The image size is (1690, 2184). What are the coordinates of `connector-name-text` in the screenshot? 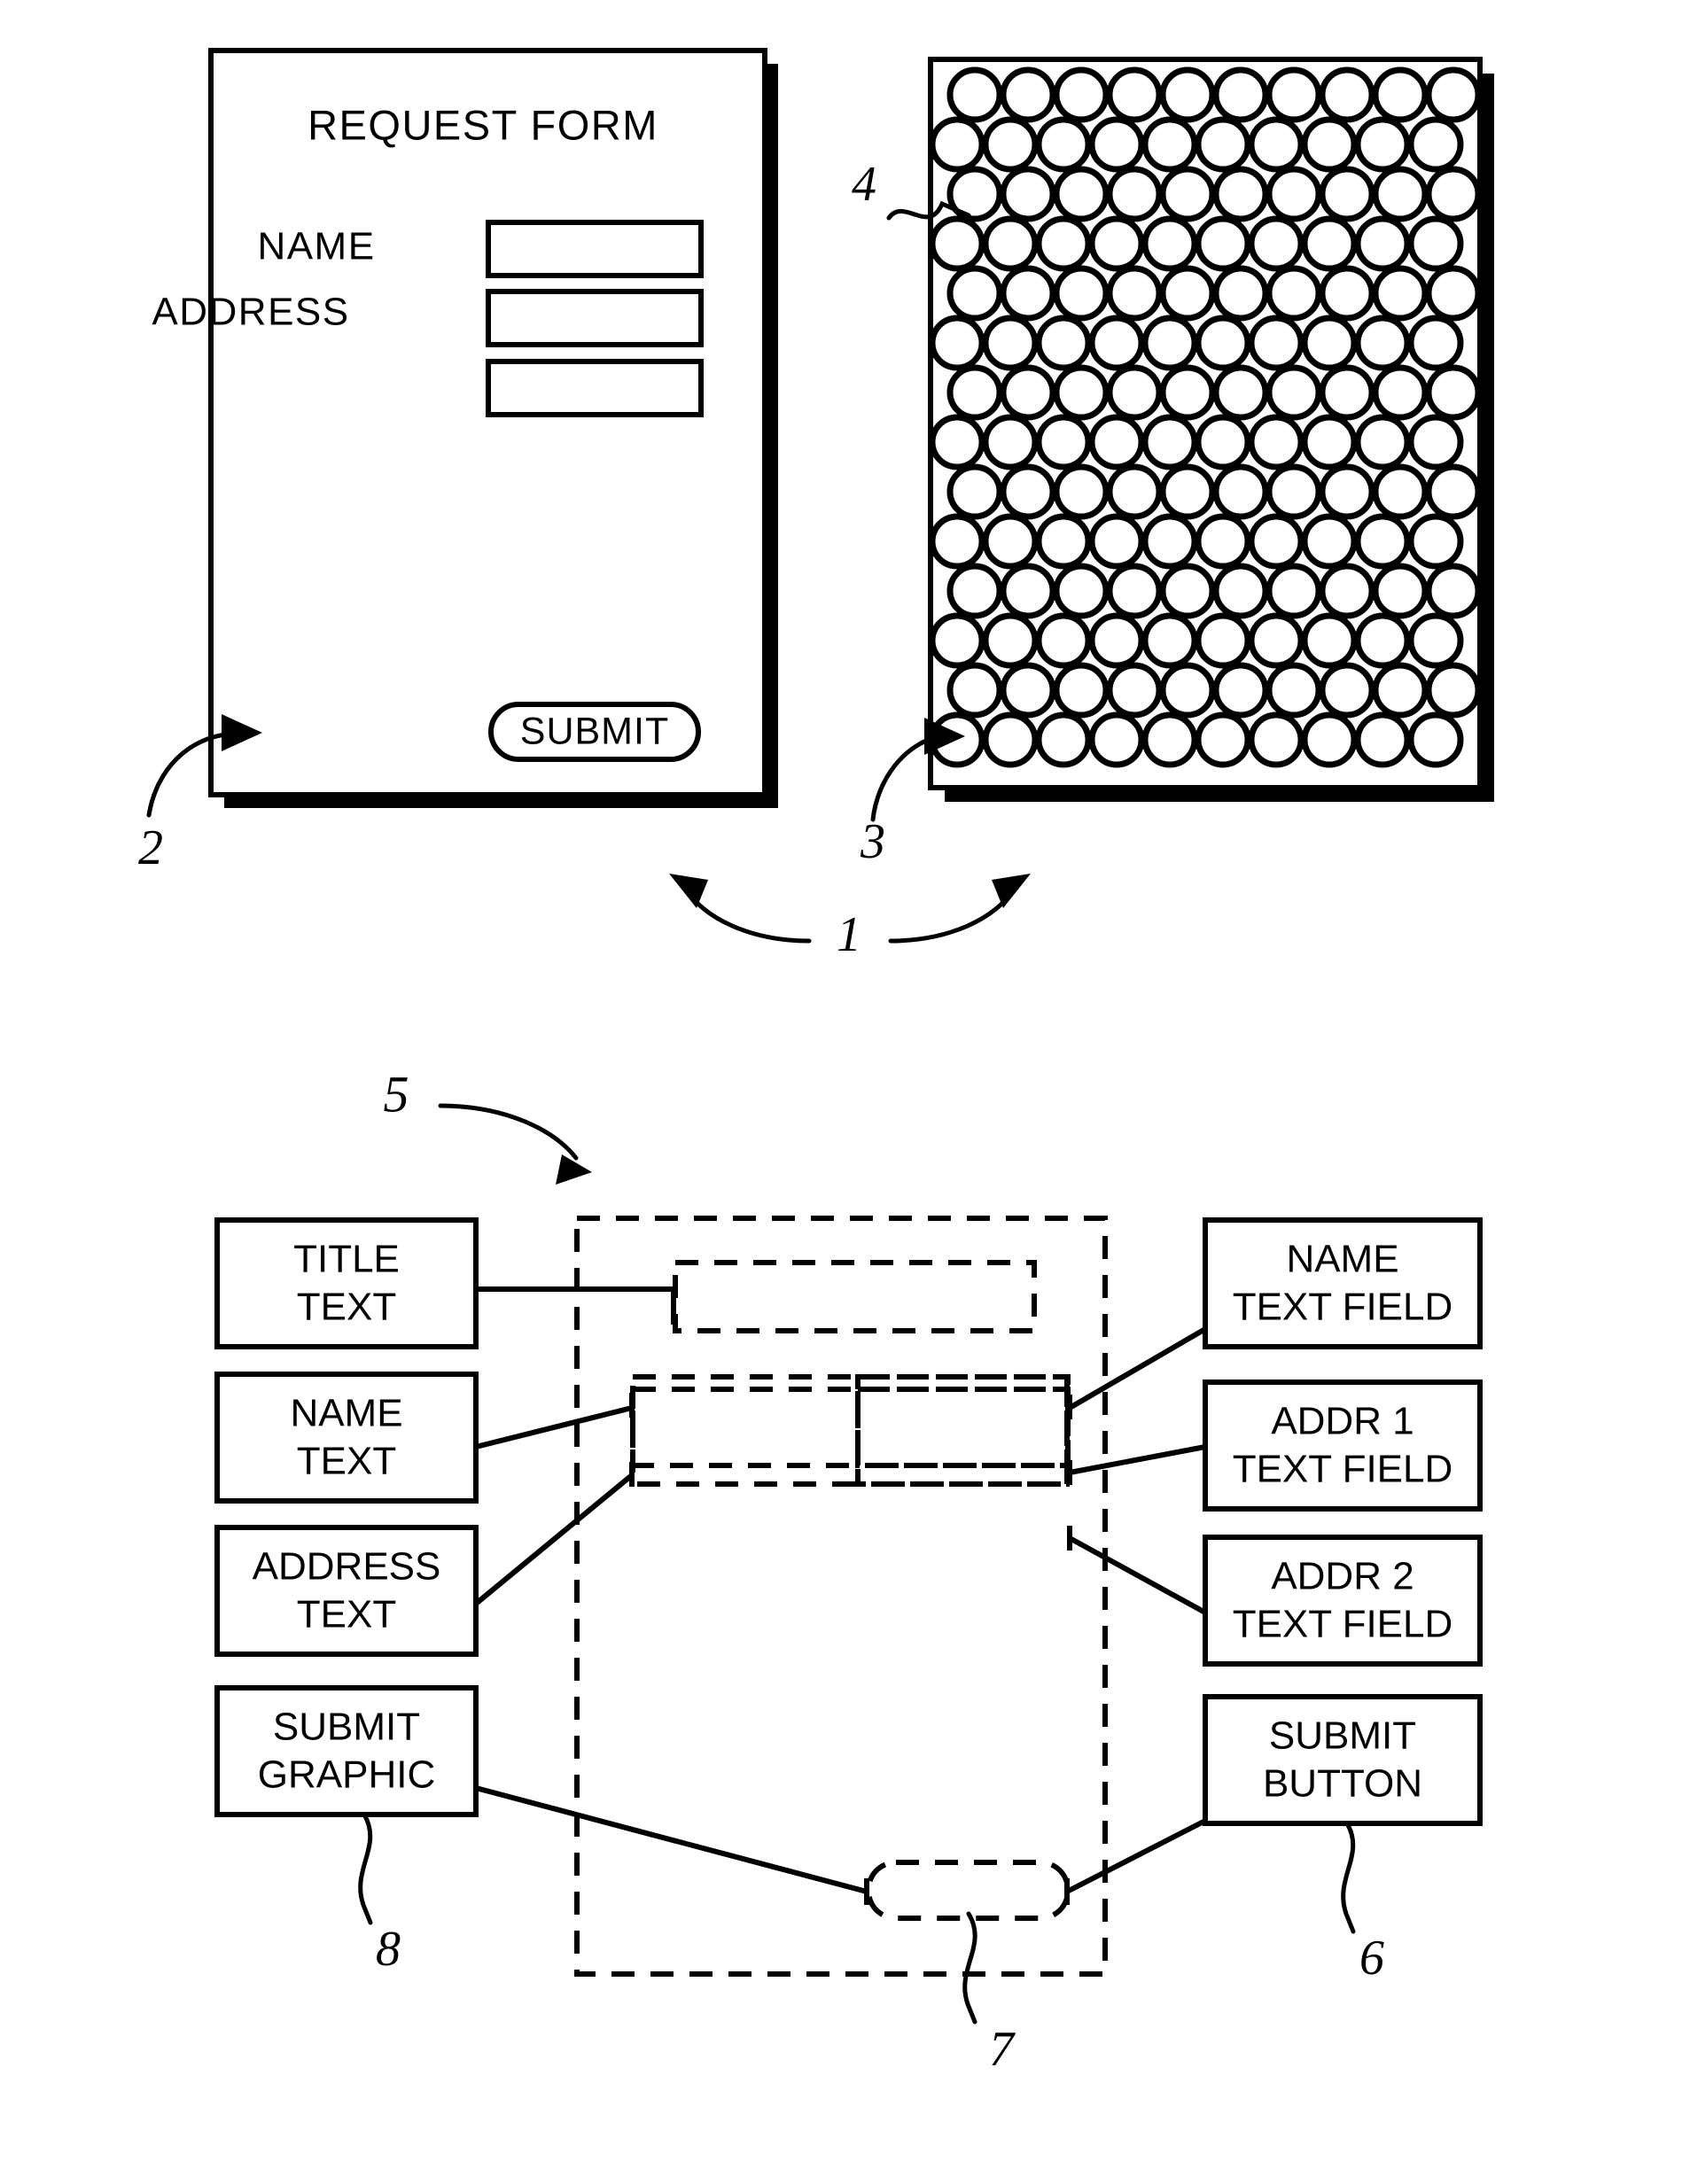 It's located at (554, 1427).